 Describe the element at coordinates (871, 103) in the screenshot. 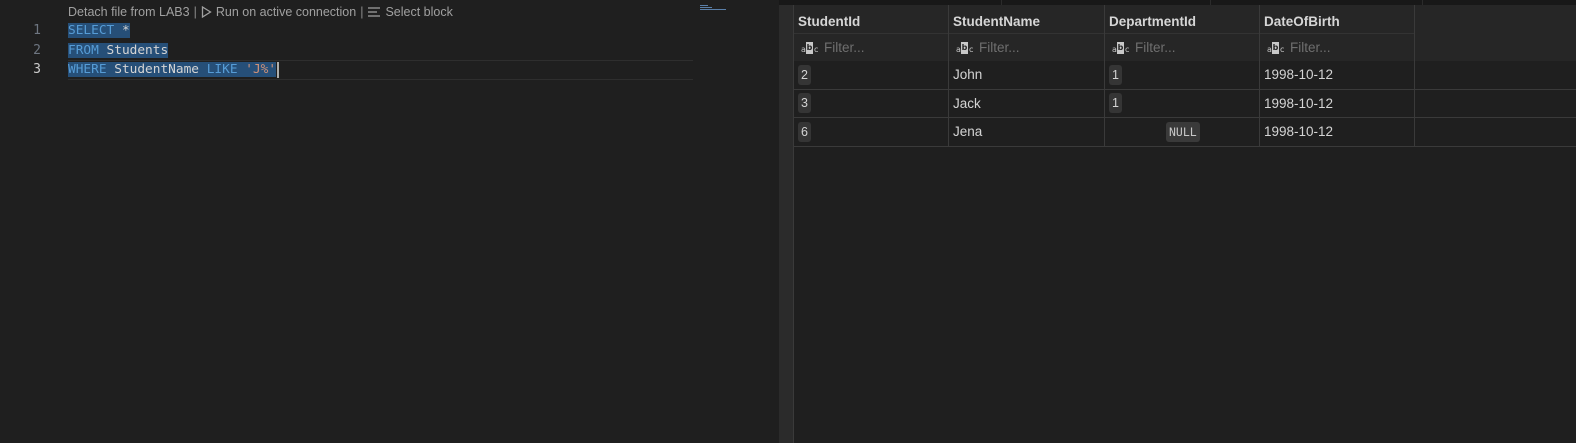

I see `table-cell: 3` at that location.